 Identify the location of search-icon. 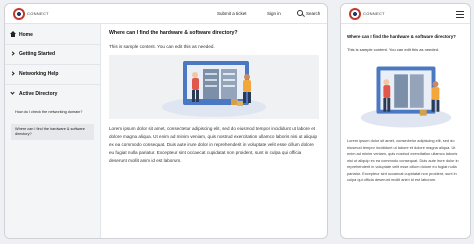
(300, 13).